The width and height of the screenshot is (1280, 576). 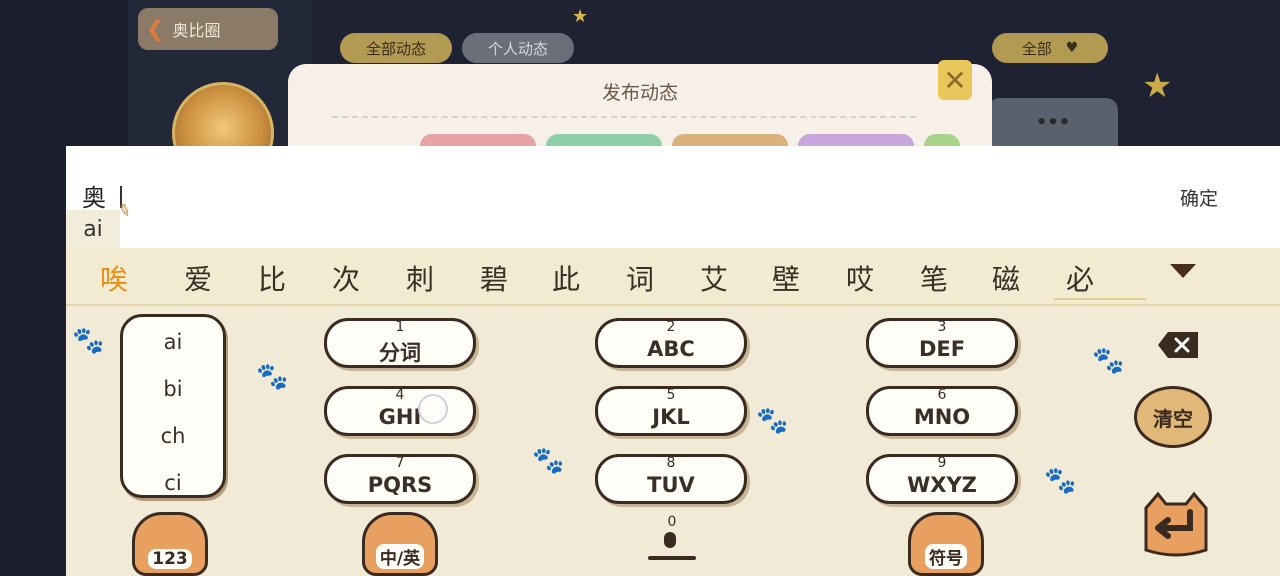 What do you see at coordinates (93, 229) in the screenshot?
I see `pinyin-composition: ai` at bounding box center [93, 229].